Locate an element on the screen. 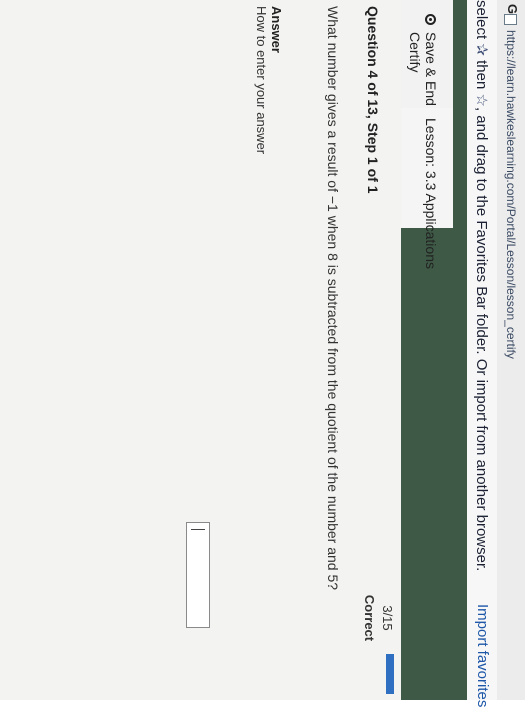 Image resolution: width=525 pixels, height=707 pixels. page-icon is located at coordinates (510, 19).